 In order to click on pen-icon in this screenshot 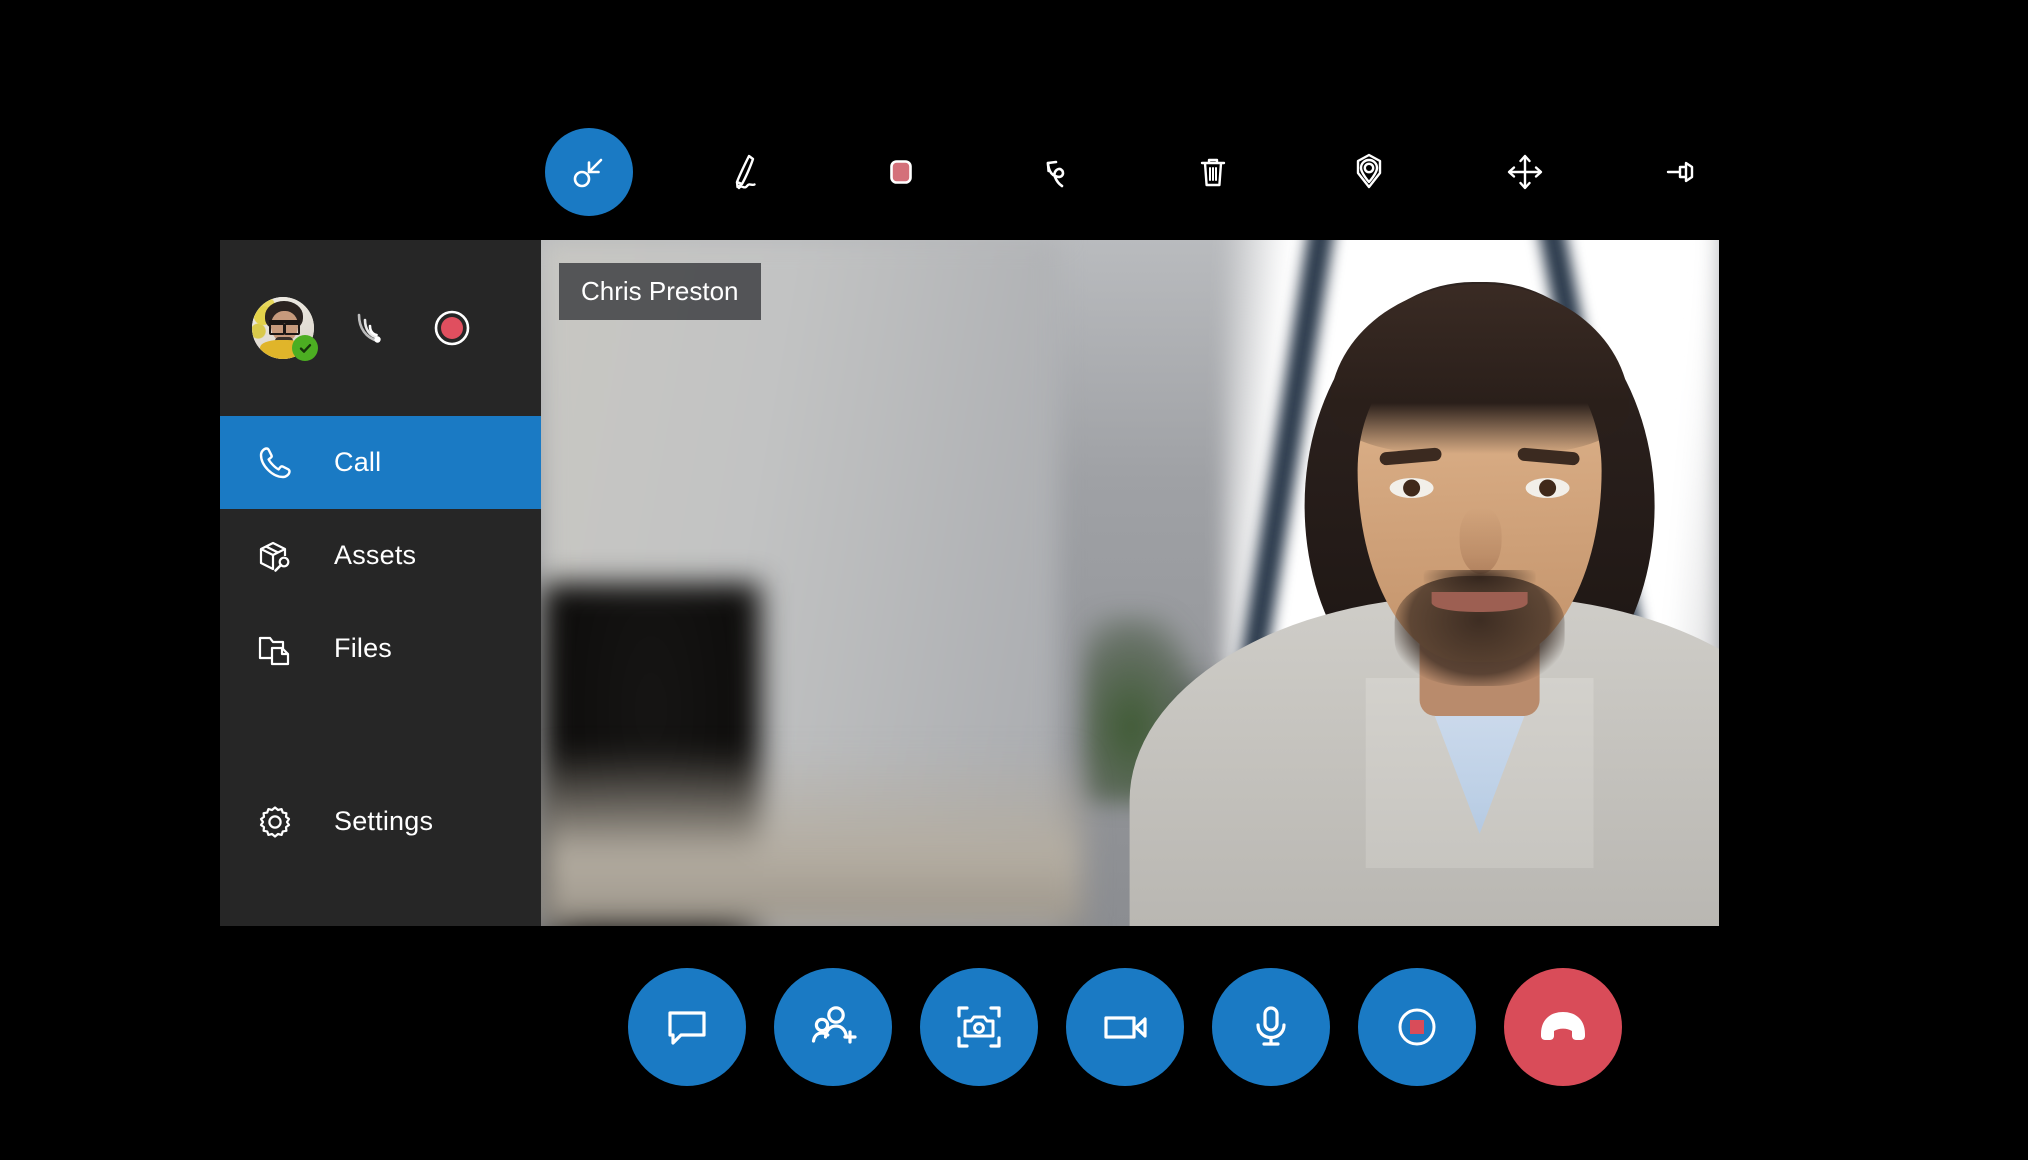, I will do `click(745, 172)`.